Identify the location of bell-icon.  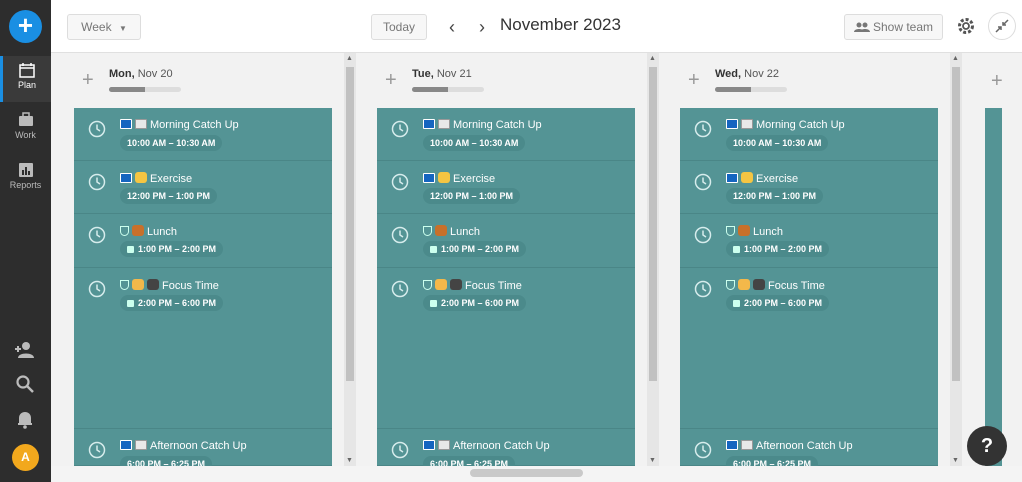
(25, 419).